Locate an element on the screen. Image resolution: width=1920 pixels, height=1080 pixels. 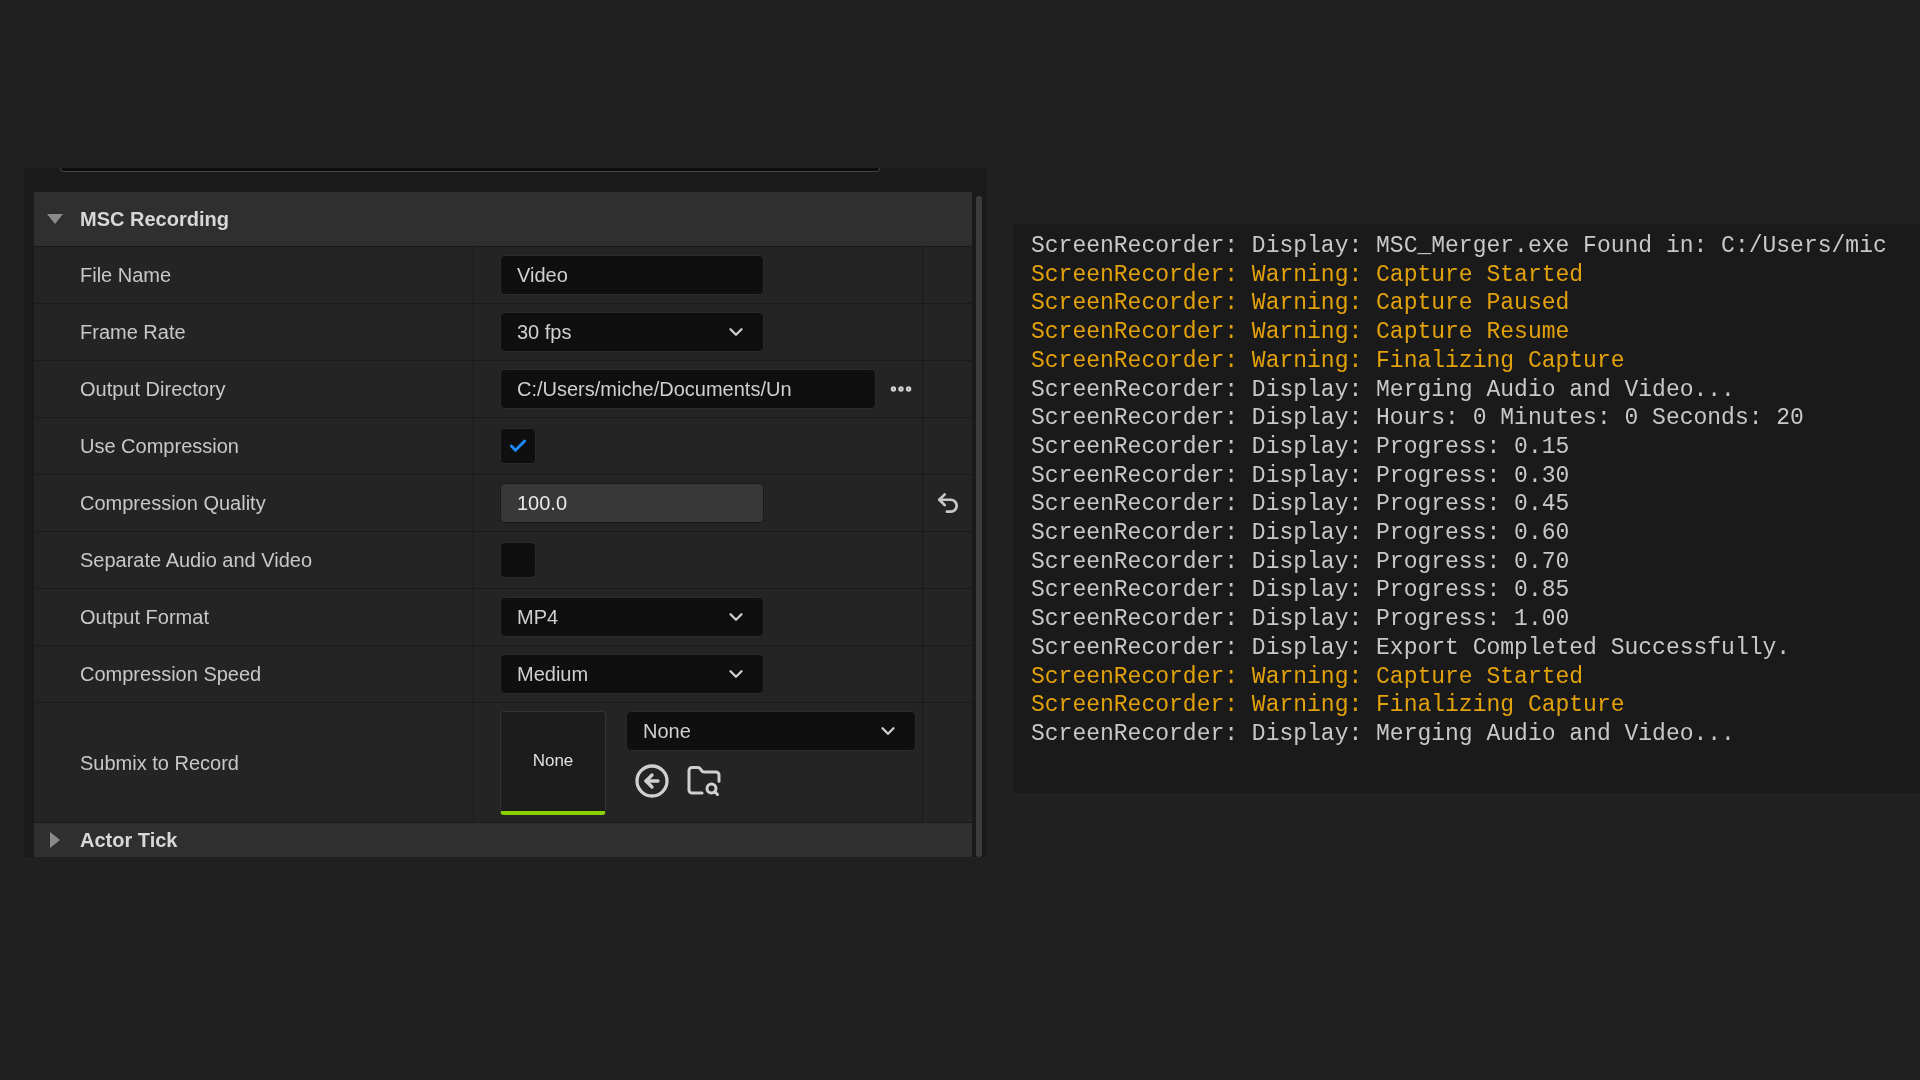
dropdown: 30 fps is located at coordinates (632, 332).